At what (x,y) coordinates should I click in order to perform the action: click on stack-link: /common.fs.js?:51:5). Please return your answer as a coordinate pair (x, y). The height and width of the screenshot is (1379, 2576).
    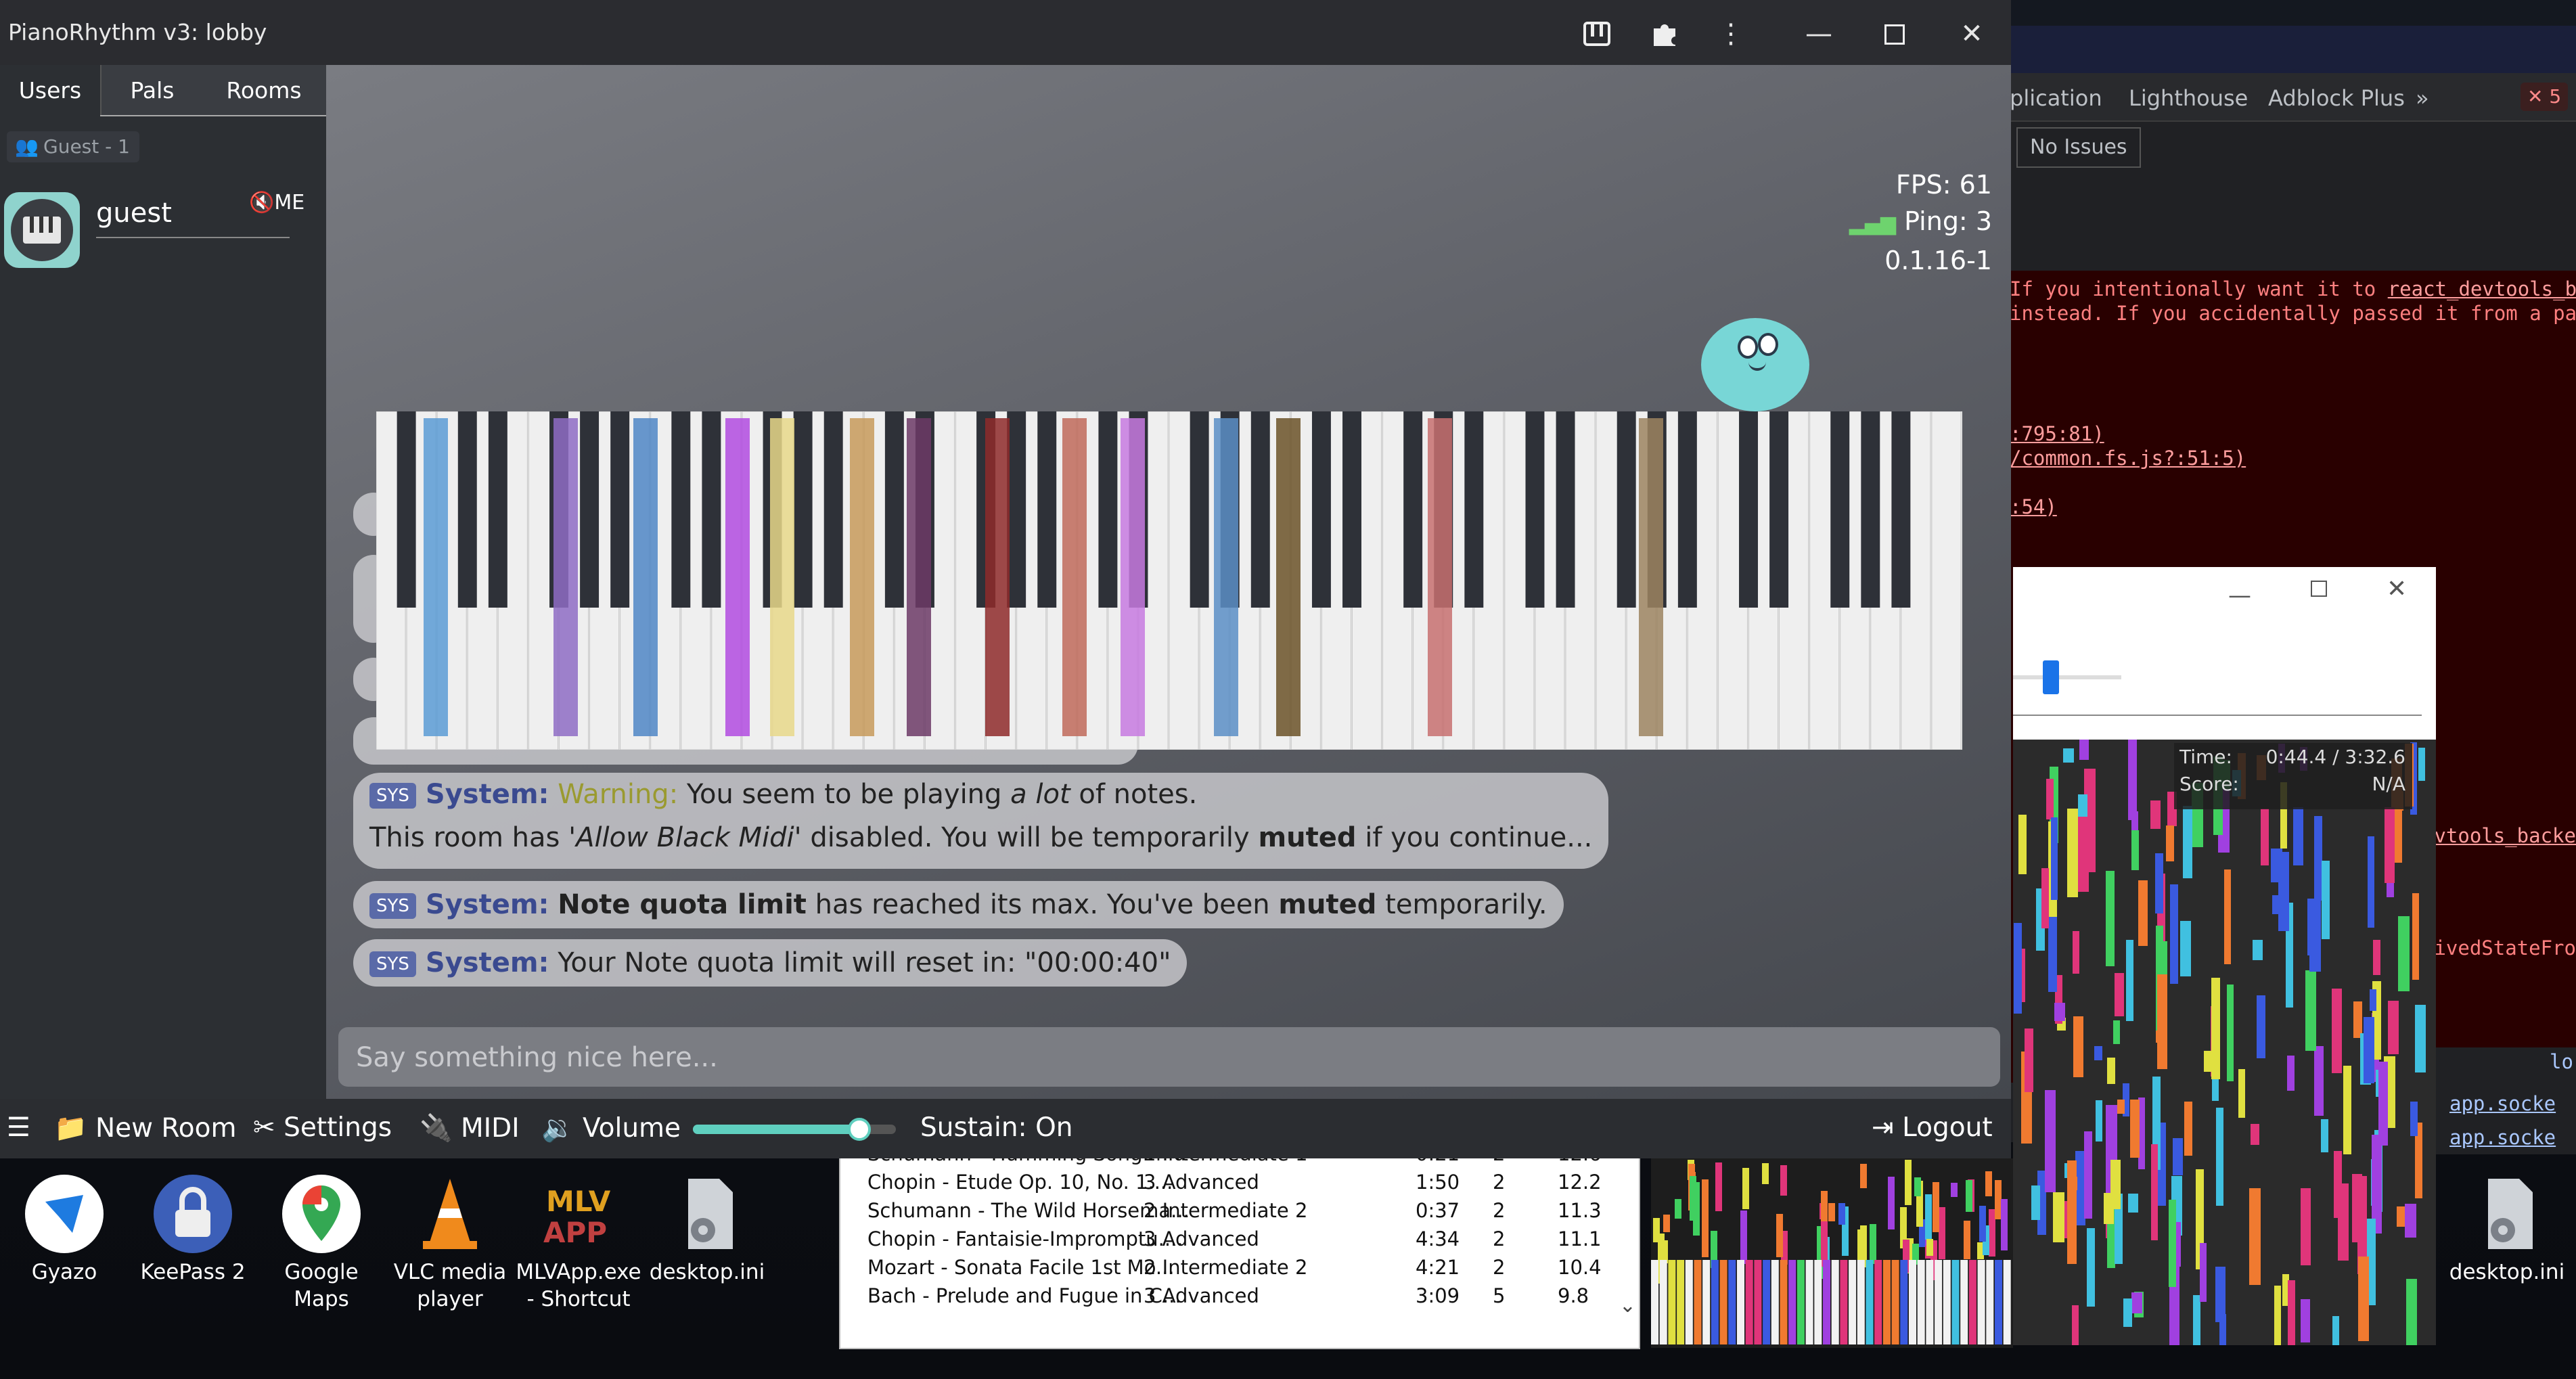
    Looking at the image, I should click on (2128, 458).